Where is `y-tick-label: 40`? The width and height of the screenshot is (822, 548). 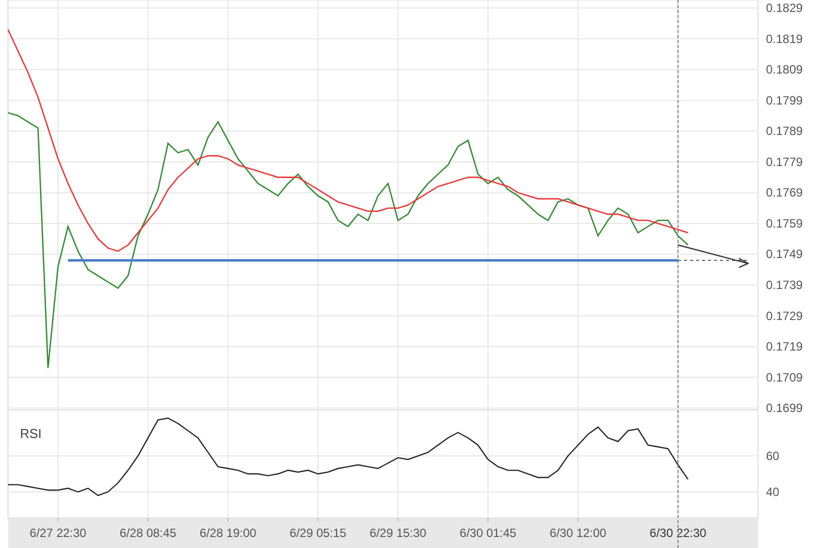 y-tick-label: 40 is located at coordinates (773, 491).